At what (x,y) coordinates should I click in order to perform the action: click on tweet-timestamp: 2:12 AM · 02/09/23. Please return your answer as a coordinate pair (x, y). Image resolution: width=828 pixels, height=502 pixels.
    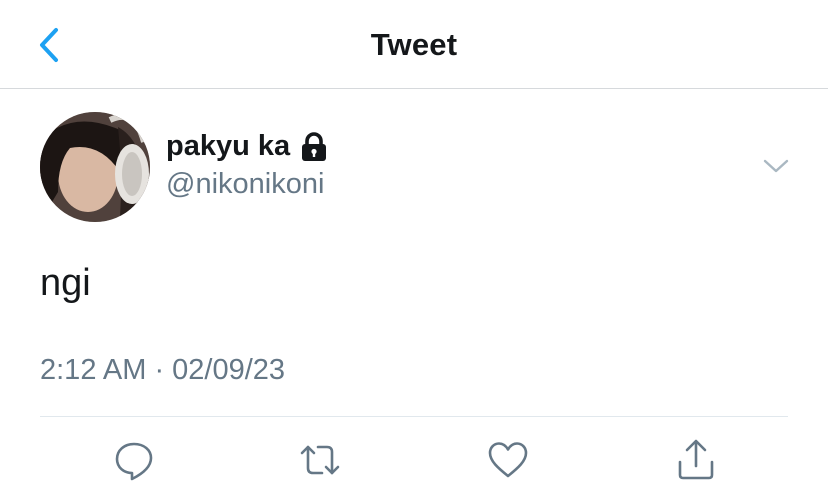
    Looking at the image, I should click on (163, 370).